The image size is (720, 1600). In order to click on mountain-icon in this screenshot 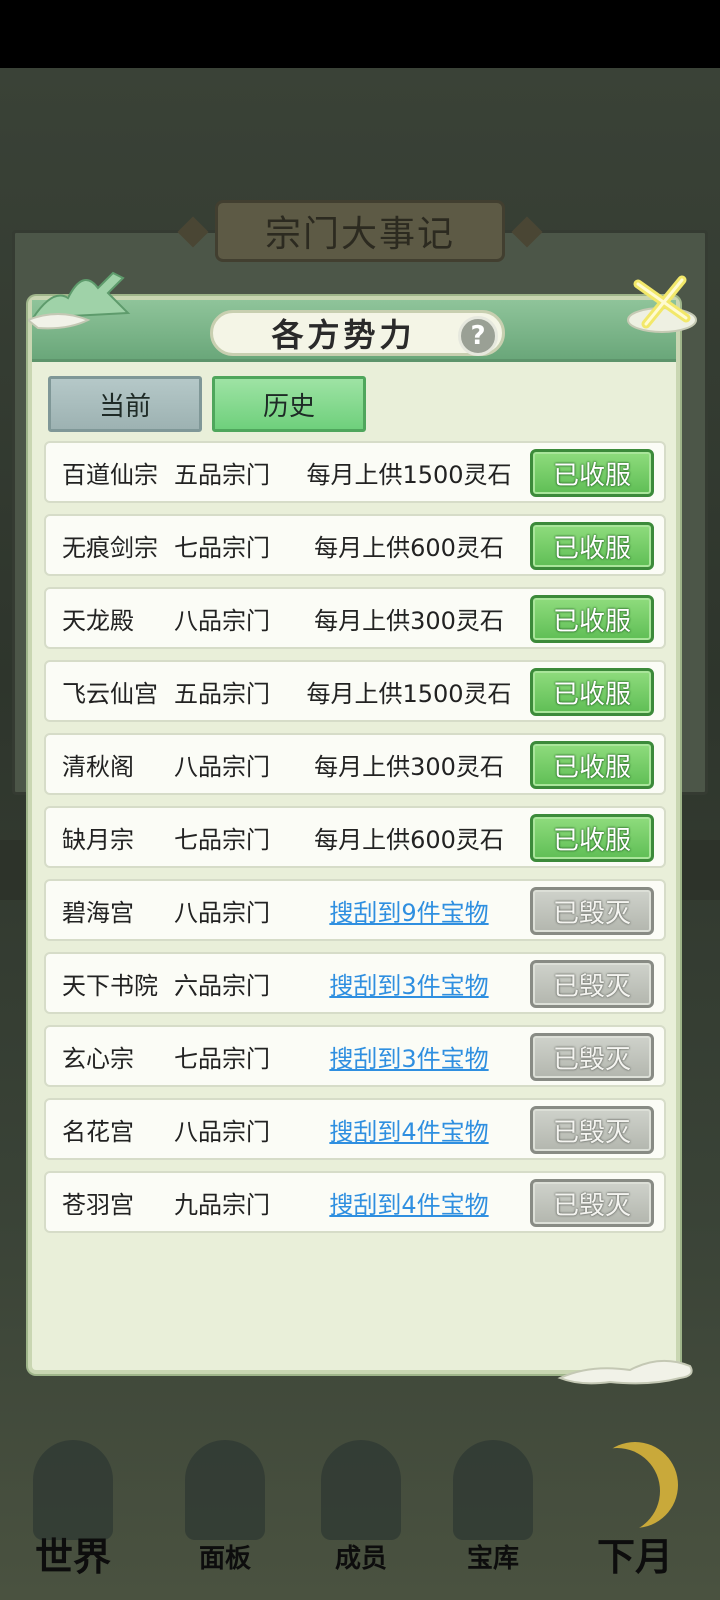, I will do `click(79, 300)`.